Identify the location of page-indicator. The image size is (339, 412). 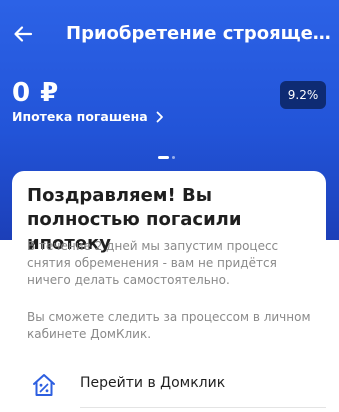
(166, 157).